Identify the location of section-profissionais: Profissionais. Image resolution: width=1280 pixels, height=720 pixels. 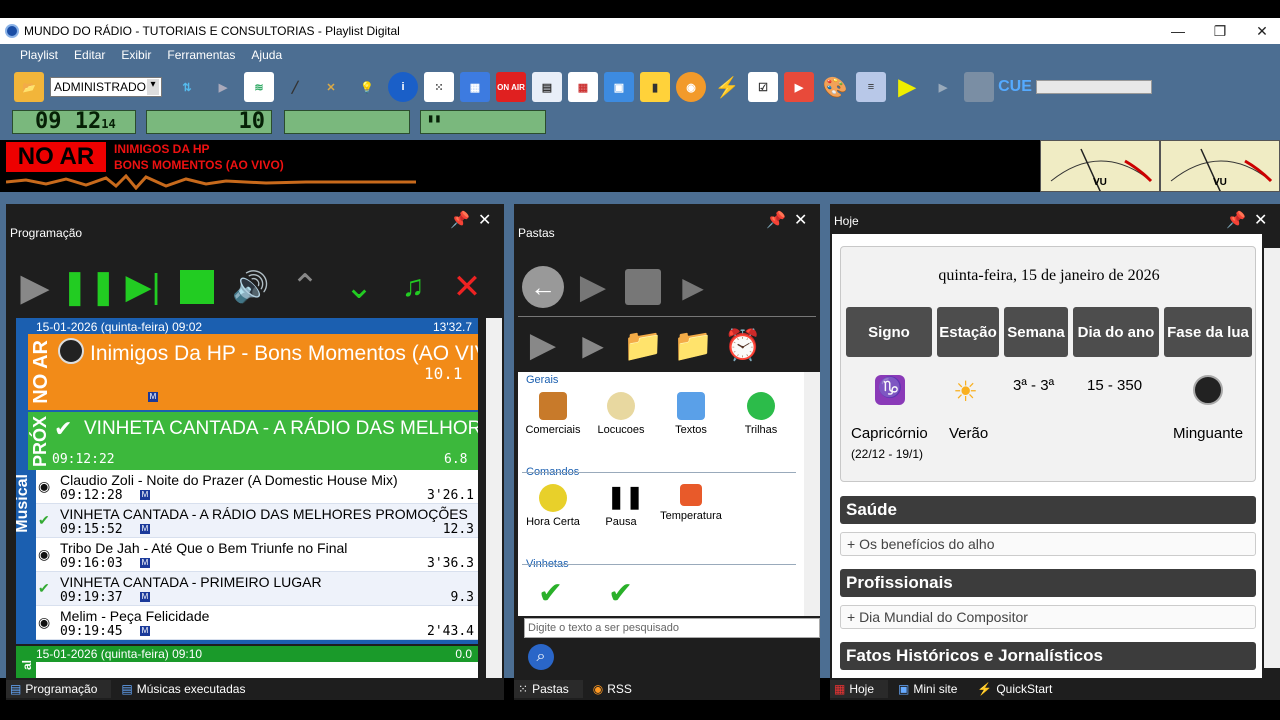
(1048, 583).